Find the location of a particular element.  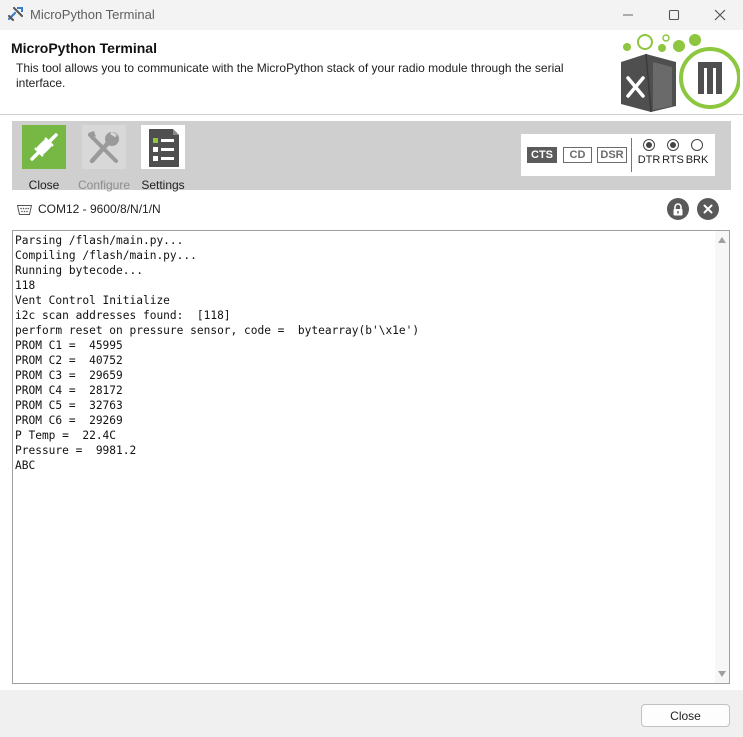

close-circle-icon is located at coordinates (708, 209).